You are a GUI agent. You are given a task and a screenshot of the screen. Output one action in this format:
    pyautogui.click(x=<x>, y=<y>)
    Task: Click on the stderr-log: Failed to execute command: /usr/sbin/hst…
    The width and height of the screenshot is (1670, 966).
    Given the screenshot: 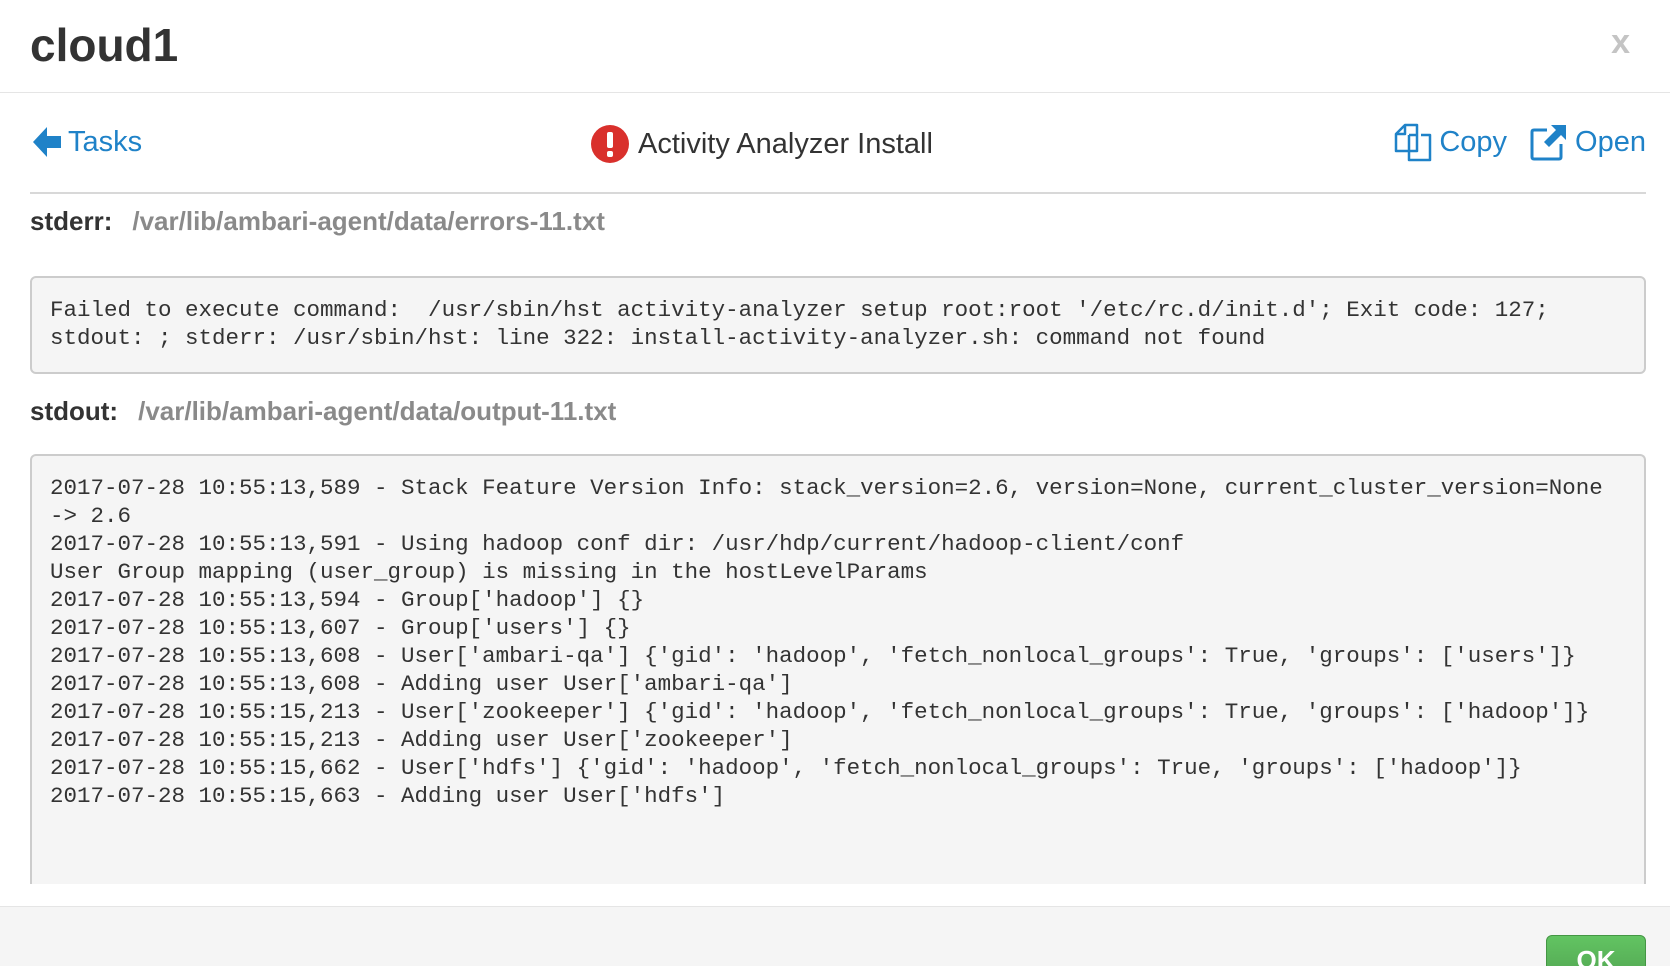 What is the action you would take?
    pyautogui.click(x=838, y=325)
    